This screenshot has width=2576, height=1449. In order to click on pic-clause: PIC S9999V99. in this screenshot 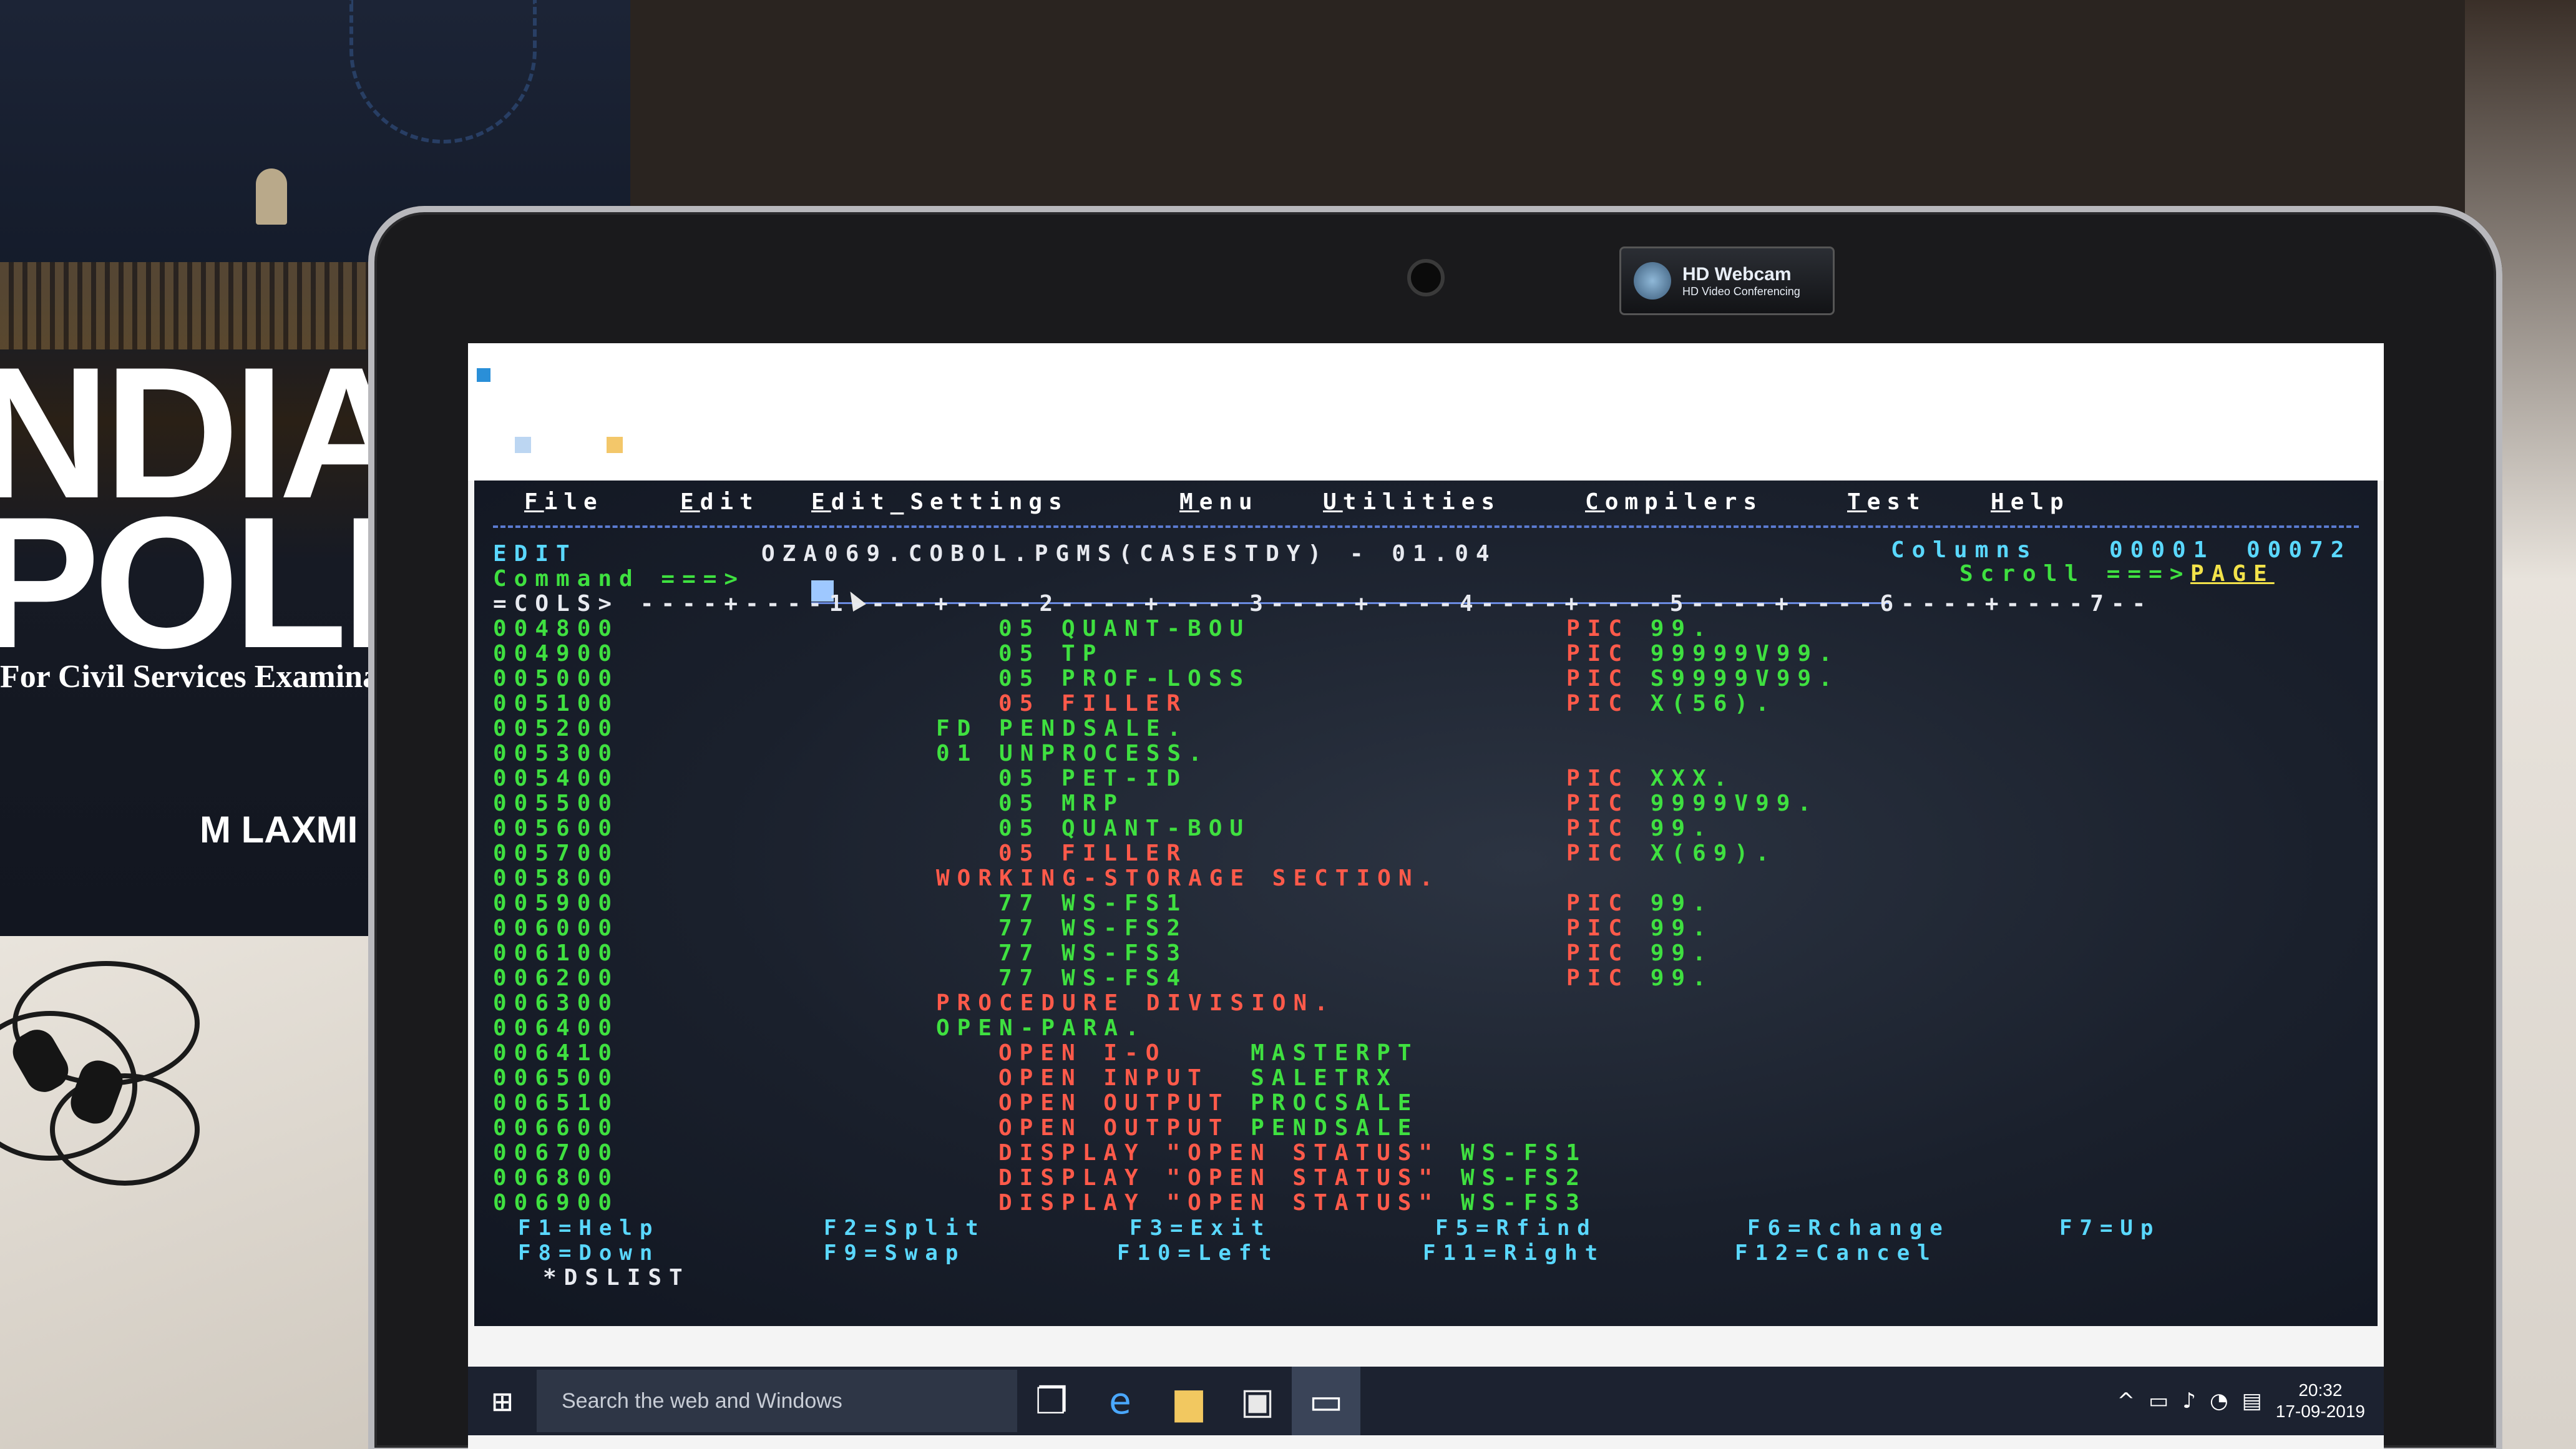, I will do `click(1703, 678)`.